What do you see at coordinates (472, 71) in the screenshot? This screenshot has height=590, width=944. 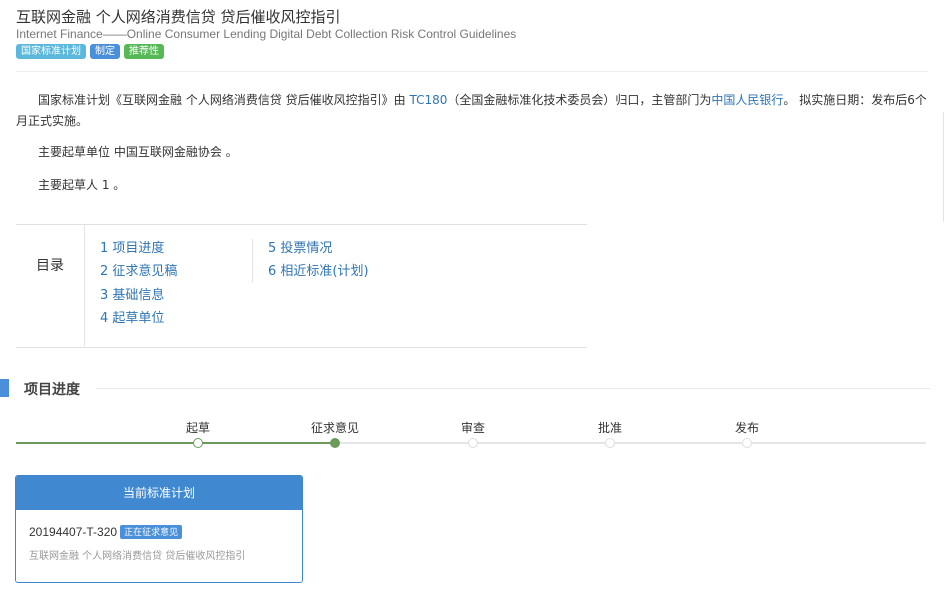 I see `header-divider` at bounding box center [472, 71].